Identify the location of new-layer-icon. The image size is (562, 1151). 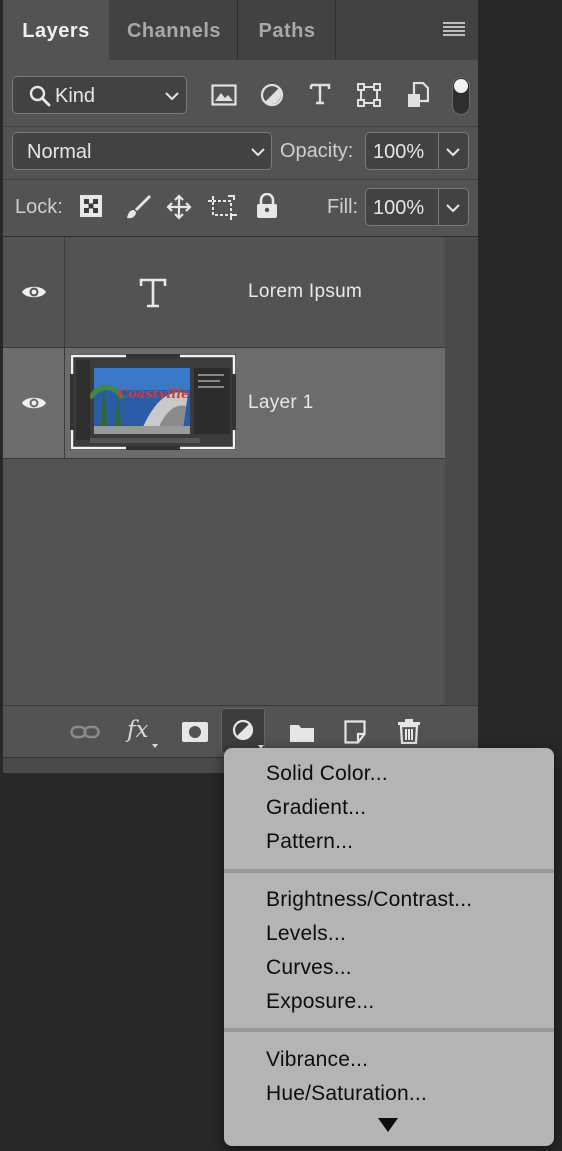
(355, 732).